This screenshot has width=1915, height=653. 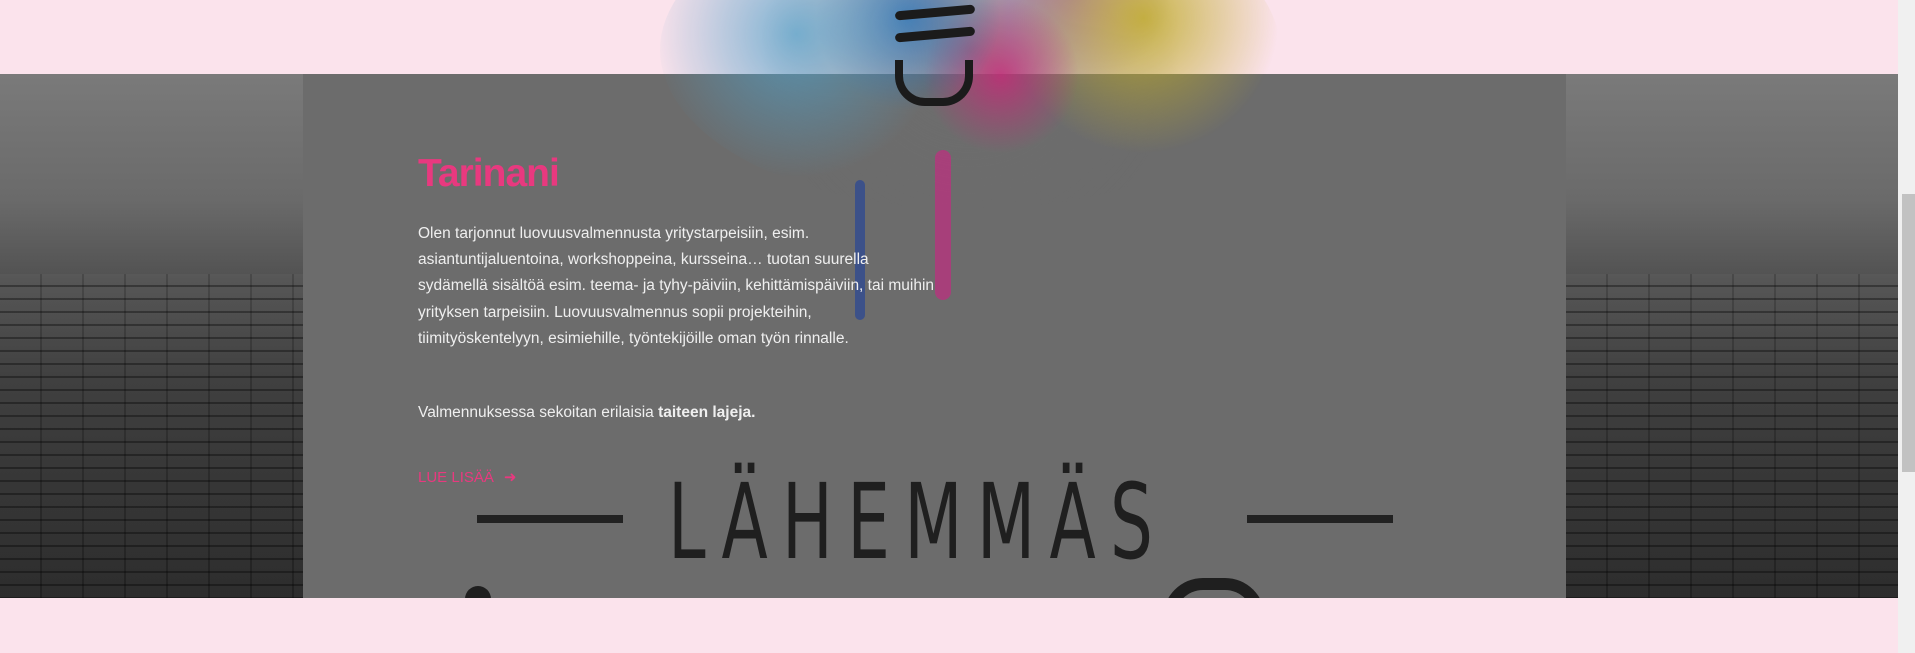 What do you see at coordinates (550, 519) in the screenshot?
I see `poster-line-left` at bounding box center [550, 519].